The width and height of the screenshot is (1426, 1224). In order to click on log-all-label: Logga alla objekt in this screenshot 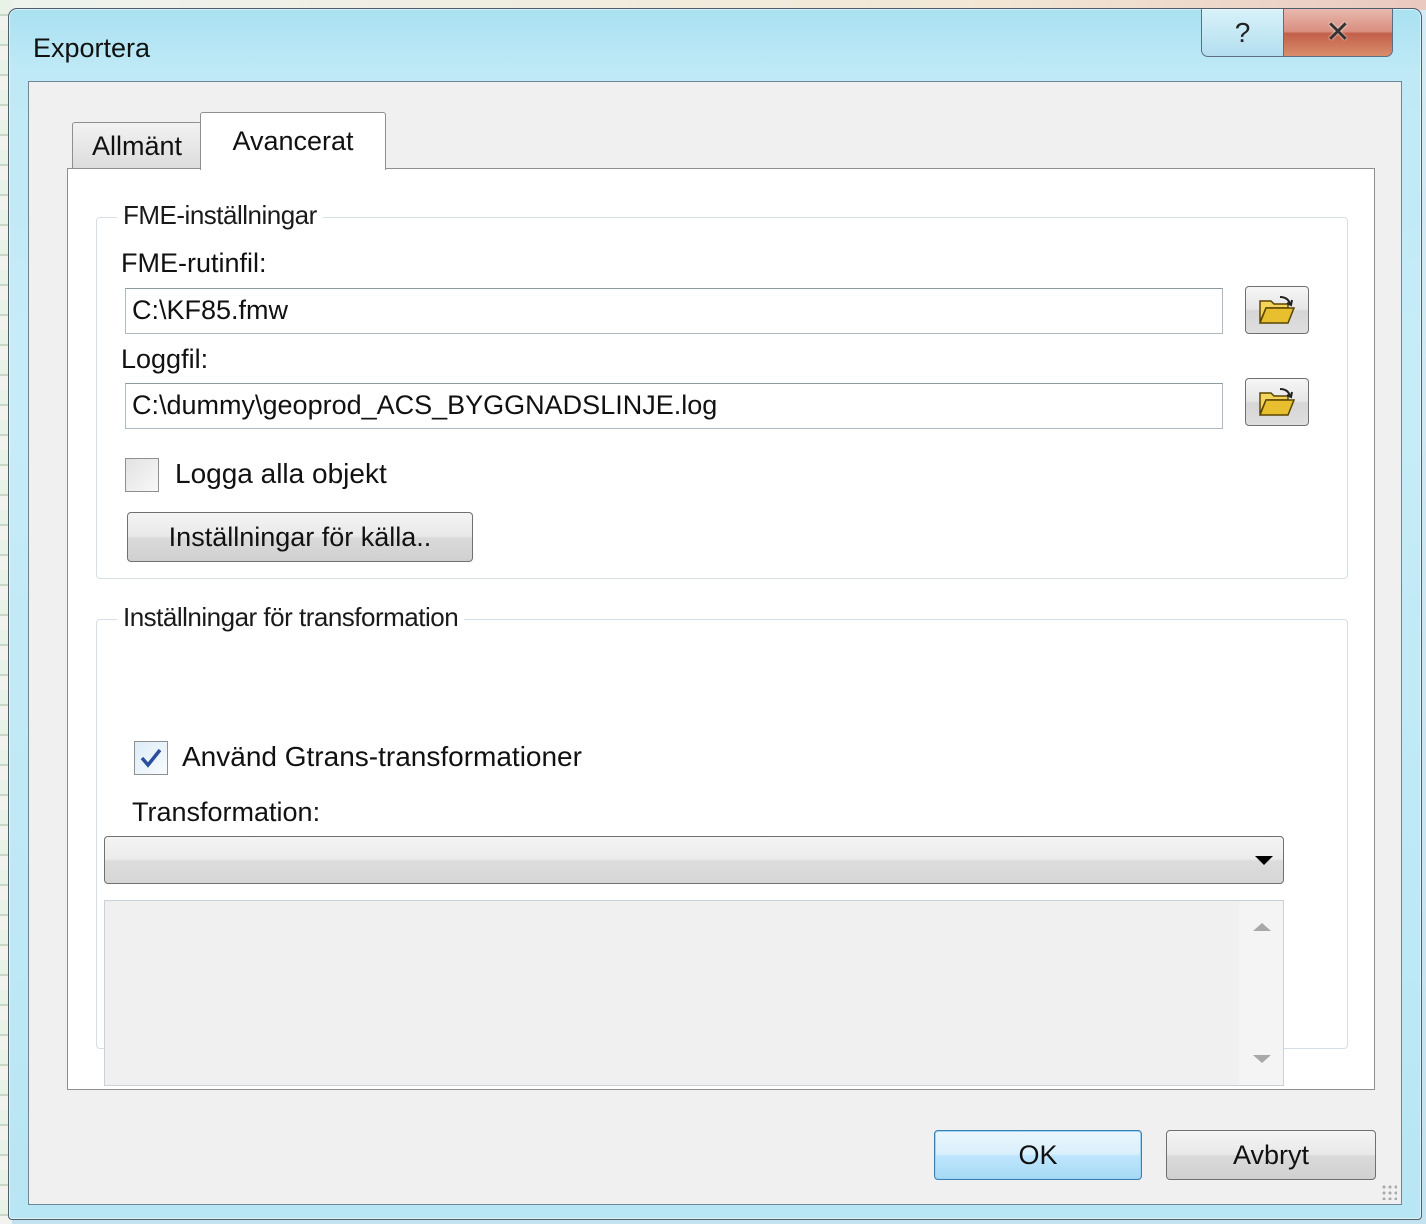, I will do `click(281, 473)`.